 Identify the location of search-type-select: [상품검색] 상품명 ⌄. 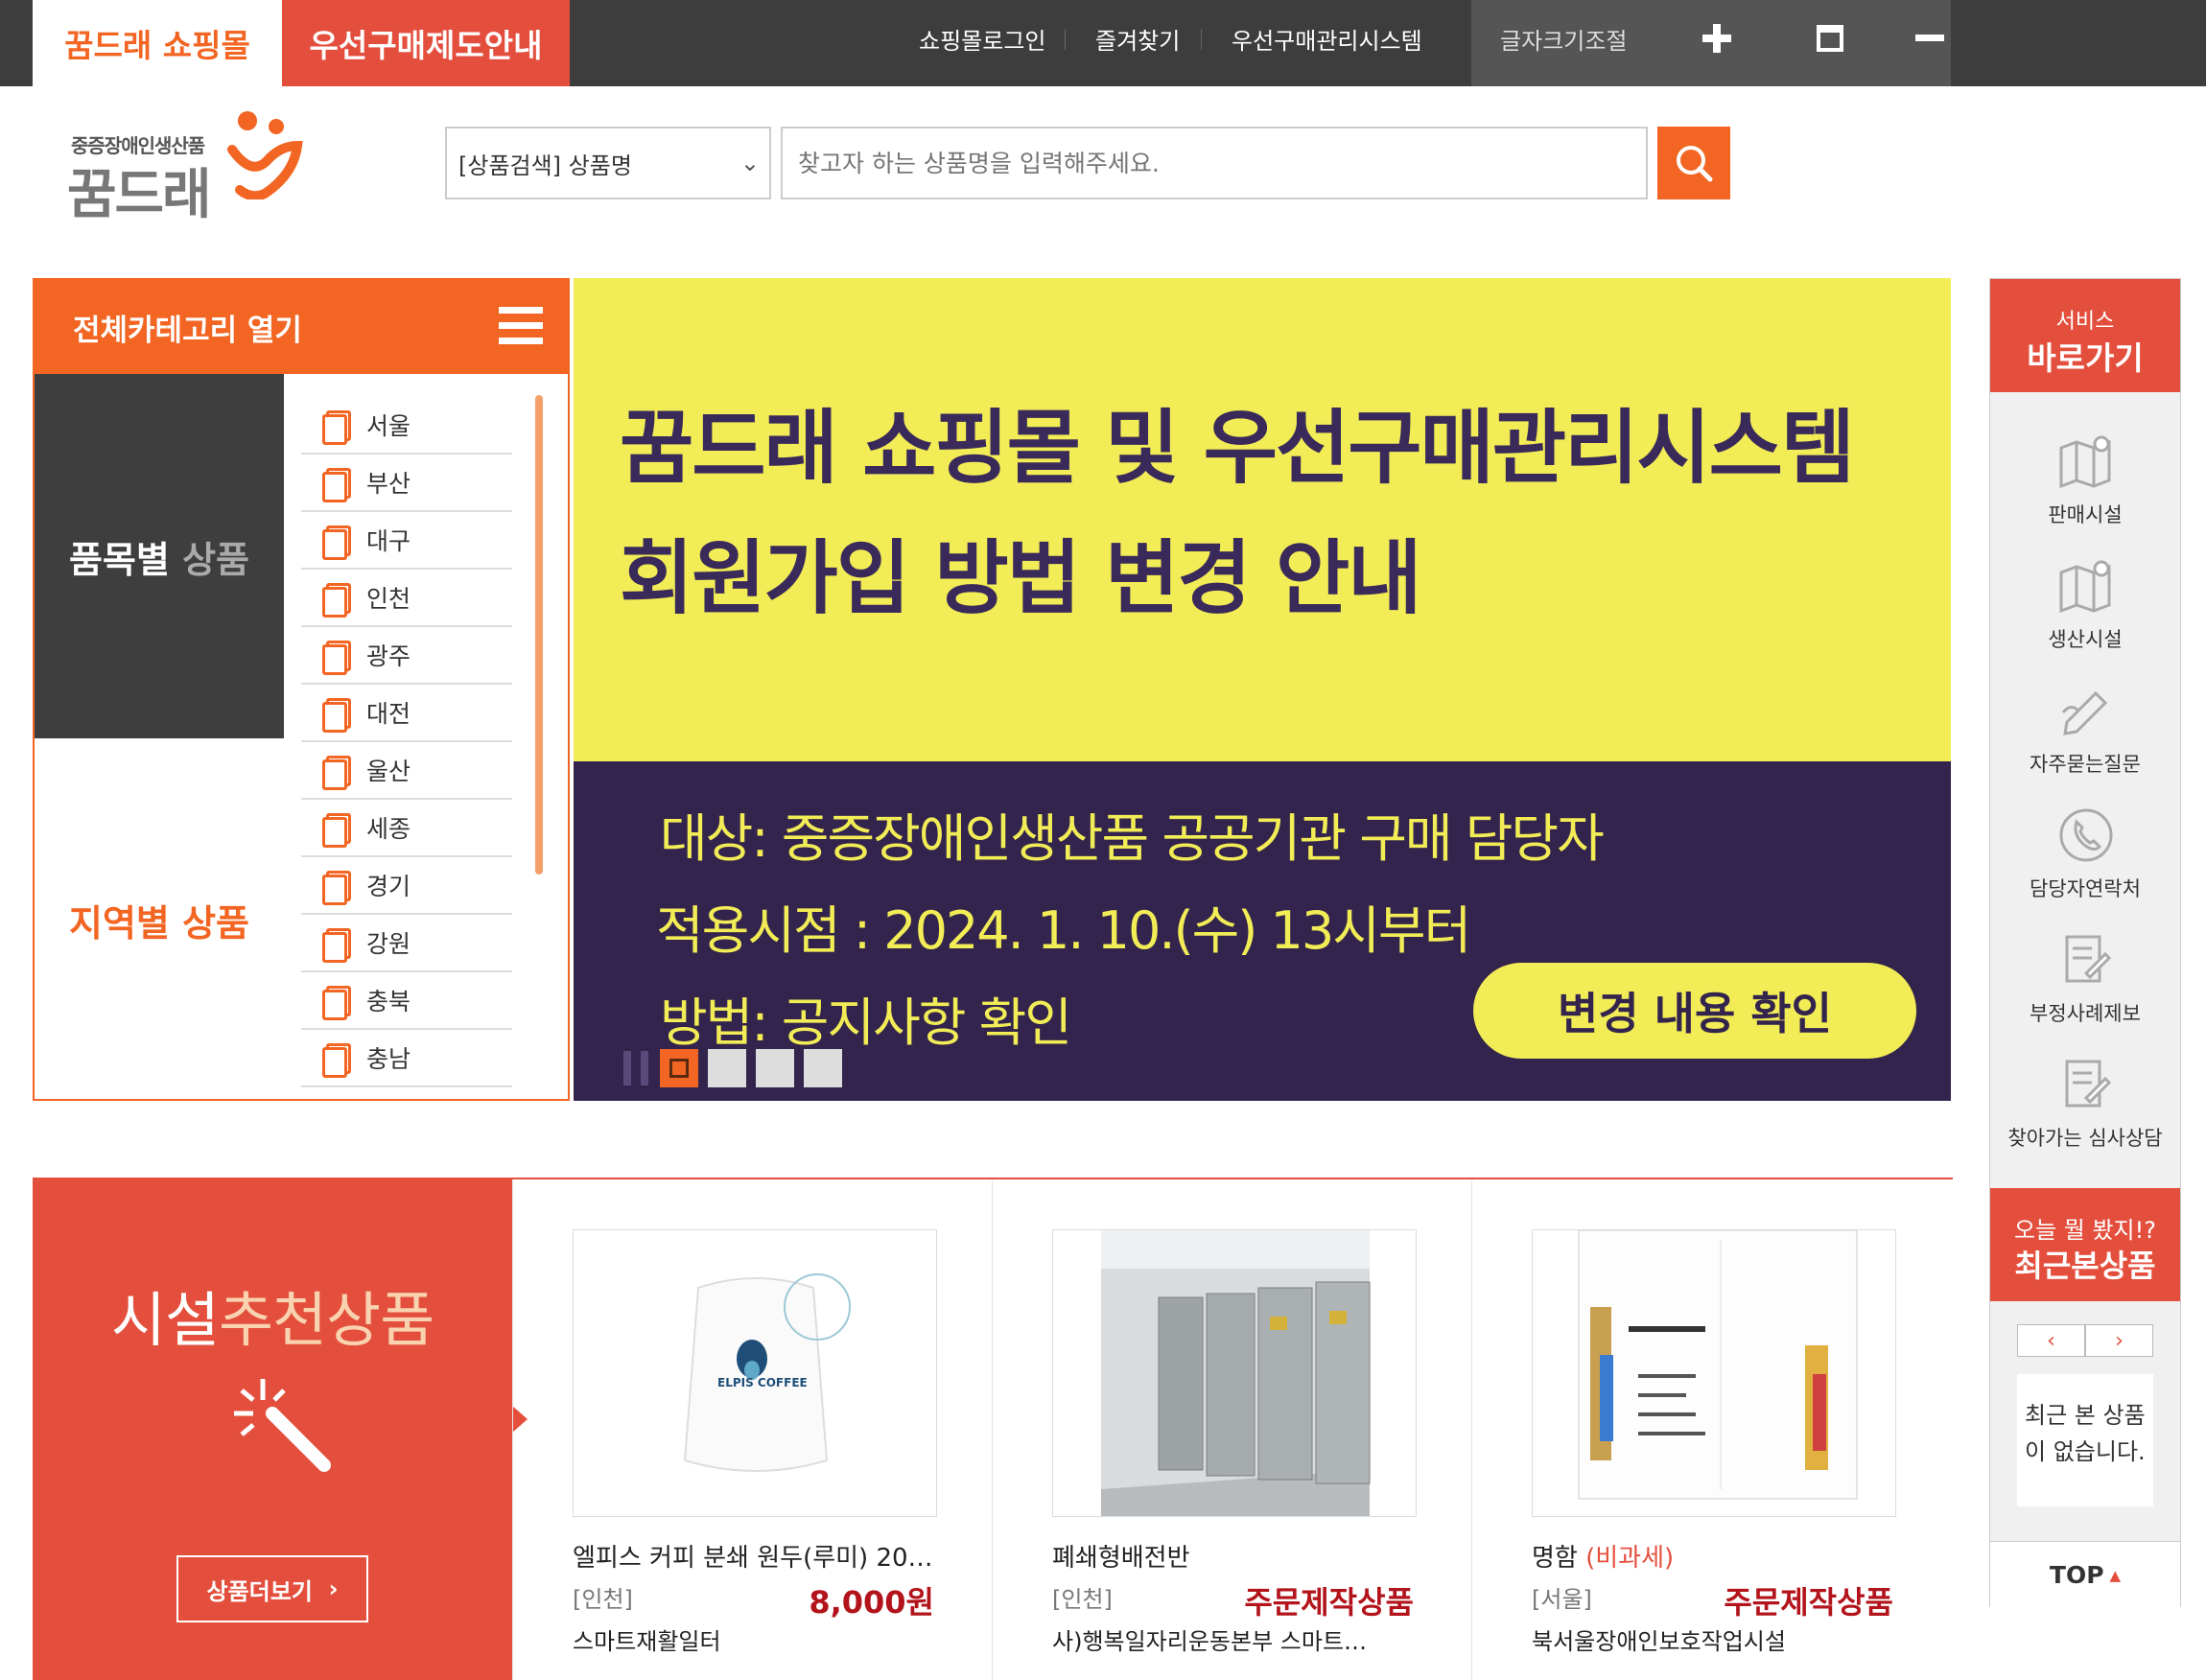
(608, 163).